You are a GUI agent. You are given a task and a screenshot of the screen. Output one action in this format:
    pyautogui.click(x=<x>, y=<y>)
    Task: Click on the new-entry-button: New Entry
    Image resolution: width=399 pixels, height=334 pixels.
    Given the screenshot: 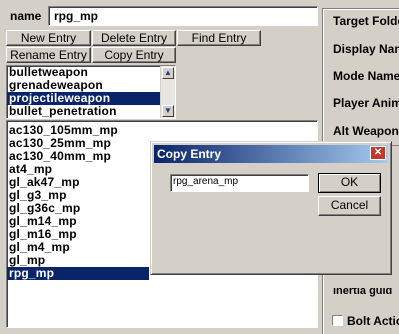 What is the action you would take?
    pyautogui.click(x=48, y=38)
    